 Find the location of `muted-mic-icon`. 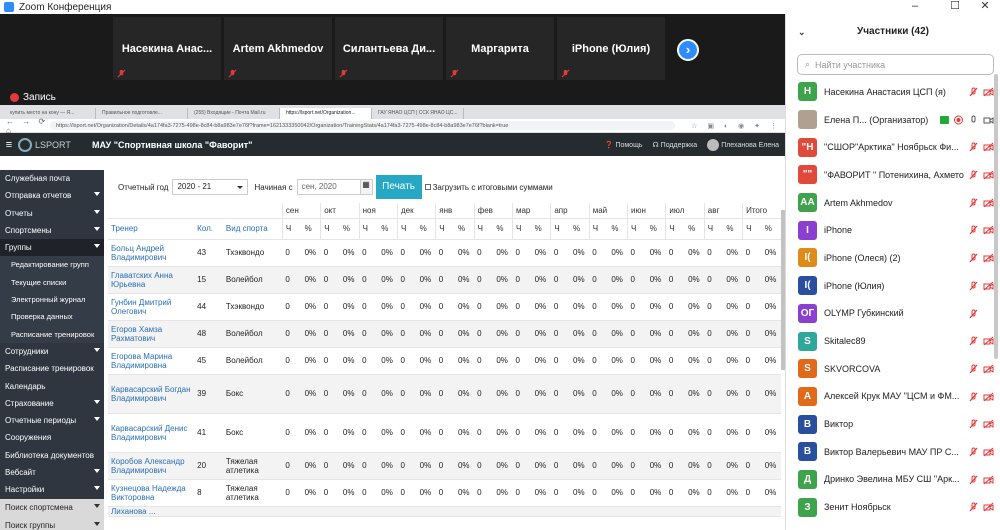

muted-mic-icon is located at coordinates (973, 313).